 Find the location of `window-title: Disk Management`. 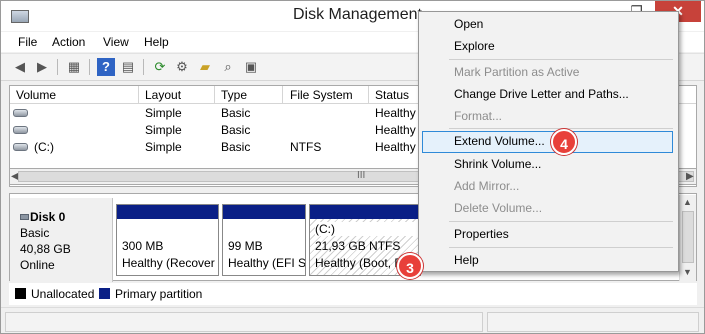

window-title: Disk Management is located at coordinates (357, 14).